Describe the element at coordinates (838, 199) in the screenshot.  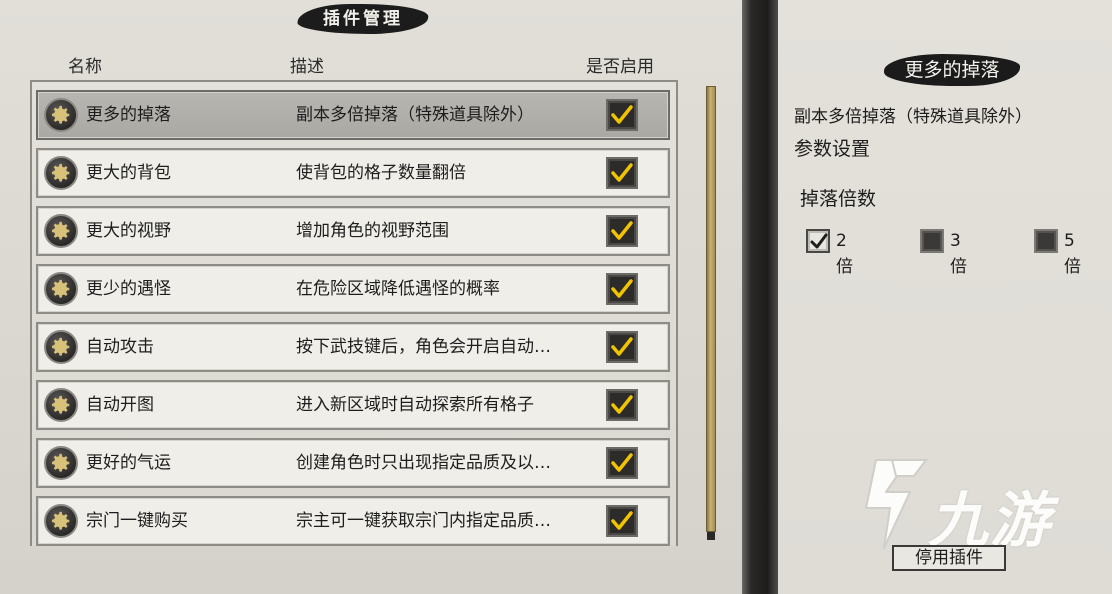
I see `drop-multiplier-heading: 掉落倍数` at that location.